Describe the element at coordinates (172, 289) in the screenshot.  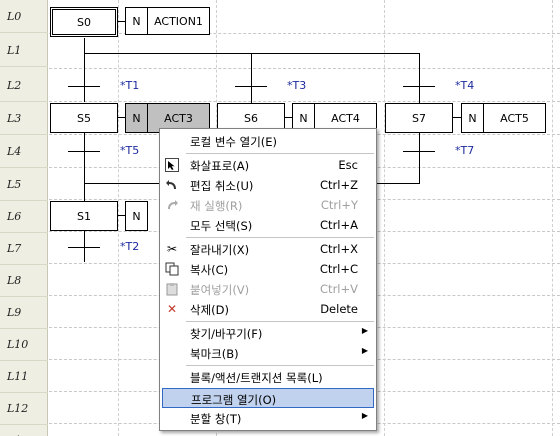
I see `paste-icon` at that location.